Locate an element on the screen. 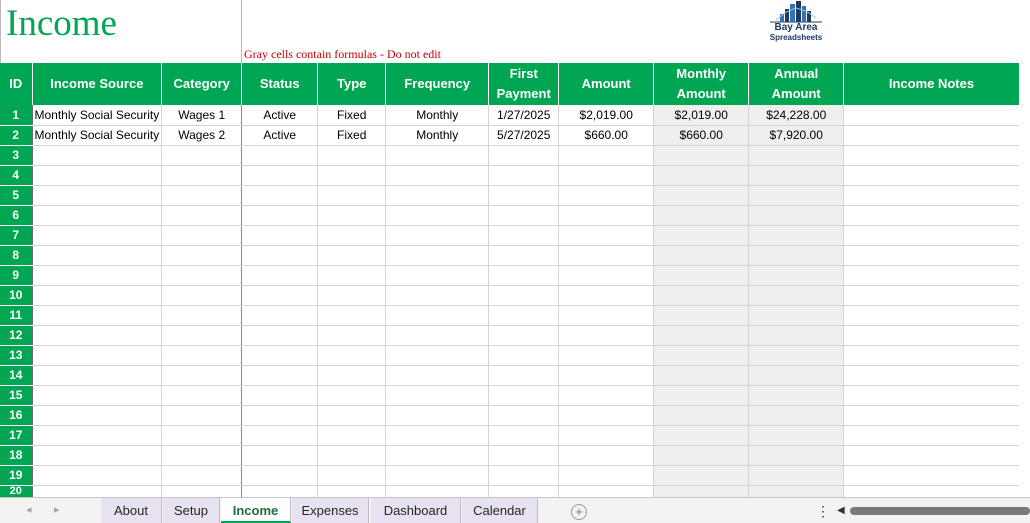 This screenshot has height=523, width=1030. column-header-source: Income Source is located at coordinates (97, 84).